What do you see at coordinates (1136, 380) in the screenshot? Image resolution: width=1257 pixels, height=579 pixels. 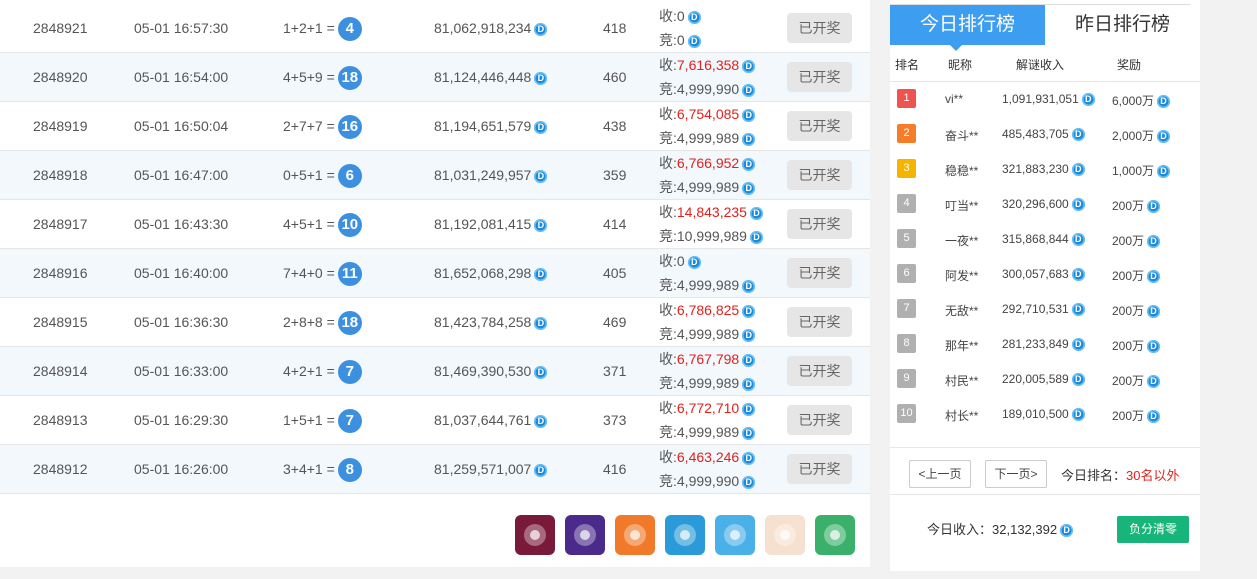 I see `rank-reward: 200万 D` at bounding box center [1136, 380].